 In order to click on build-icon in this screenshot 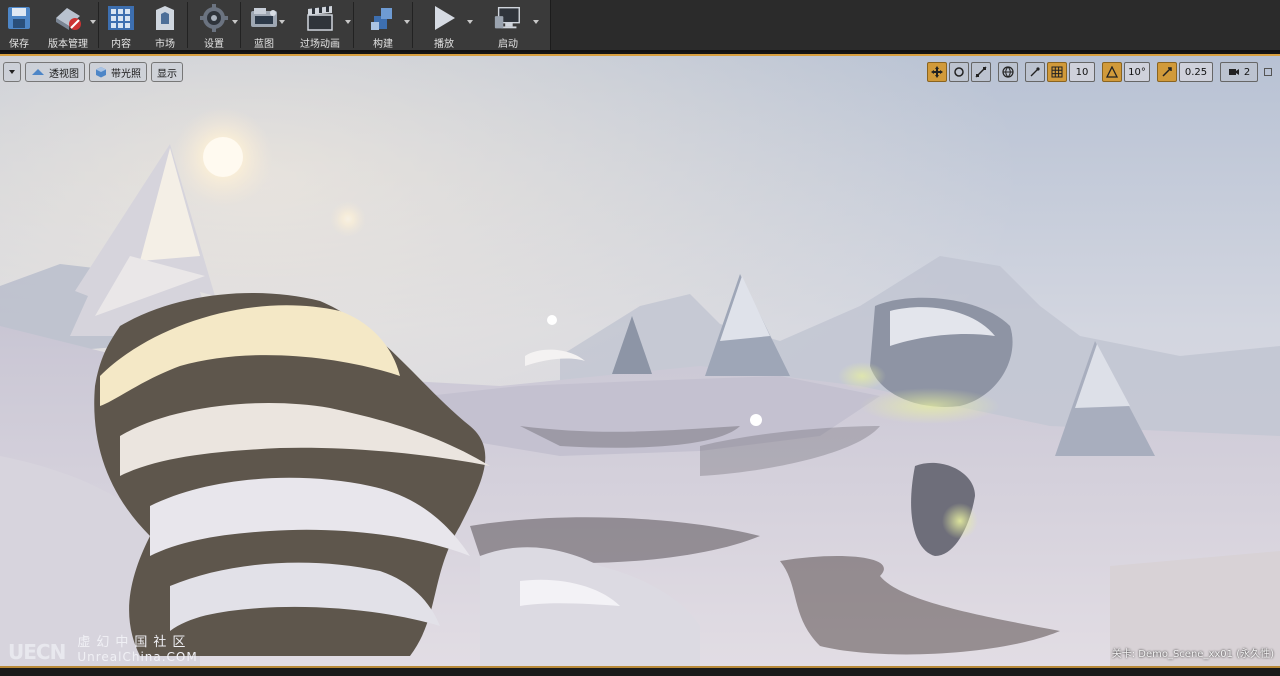, I will do `click(383, 18)`.